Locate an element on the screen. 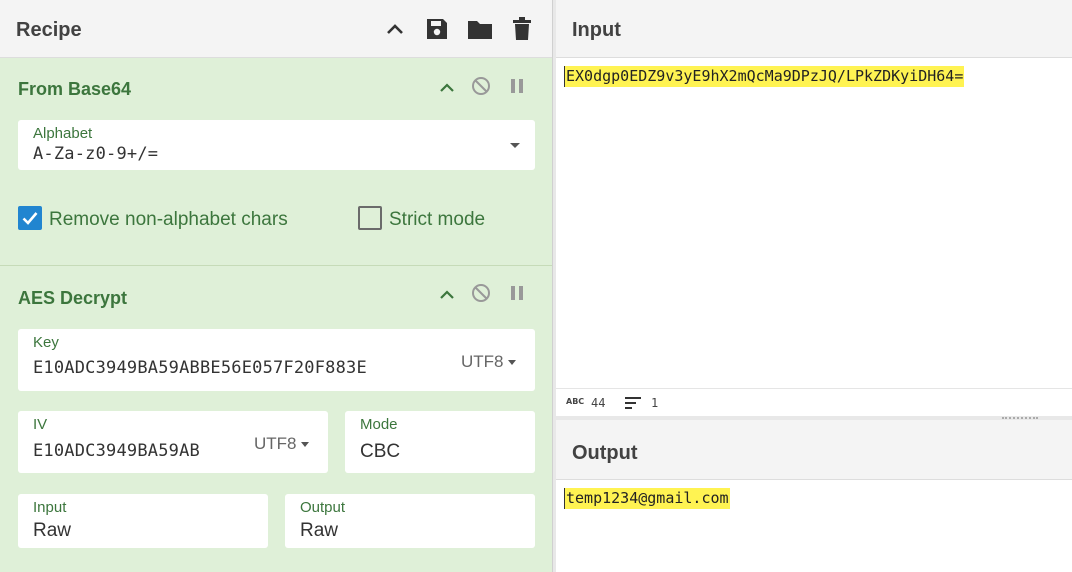 The height and width of the screenshot is (572, 1072). input-status-bar: ABC 44 1 is located at coordinates (814, 402).